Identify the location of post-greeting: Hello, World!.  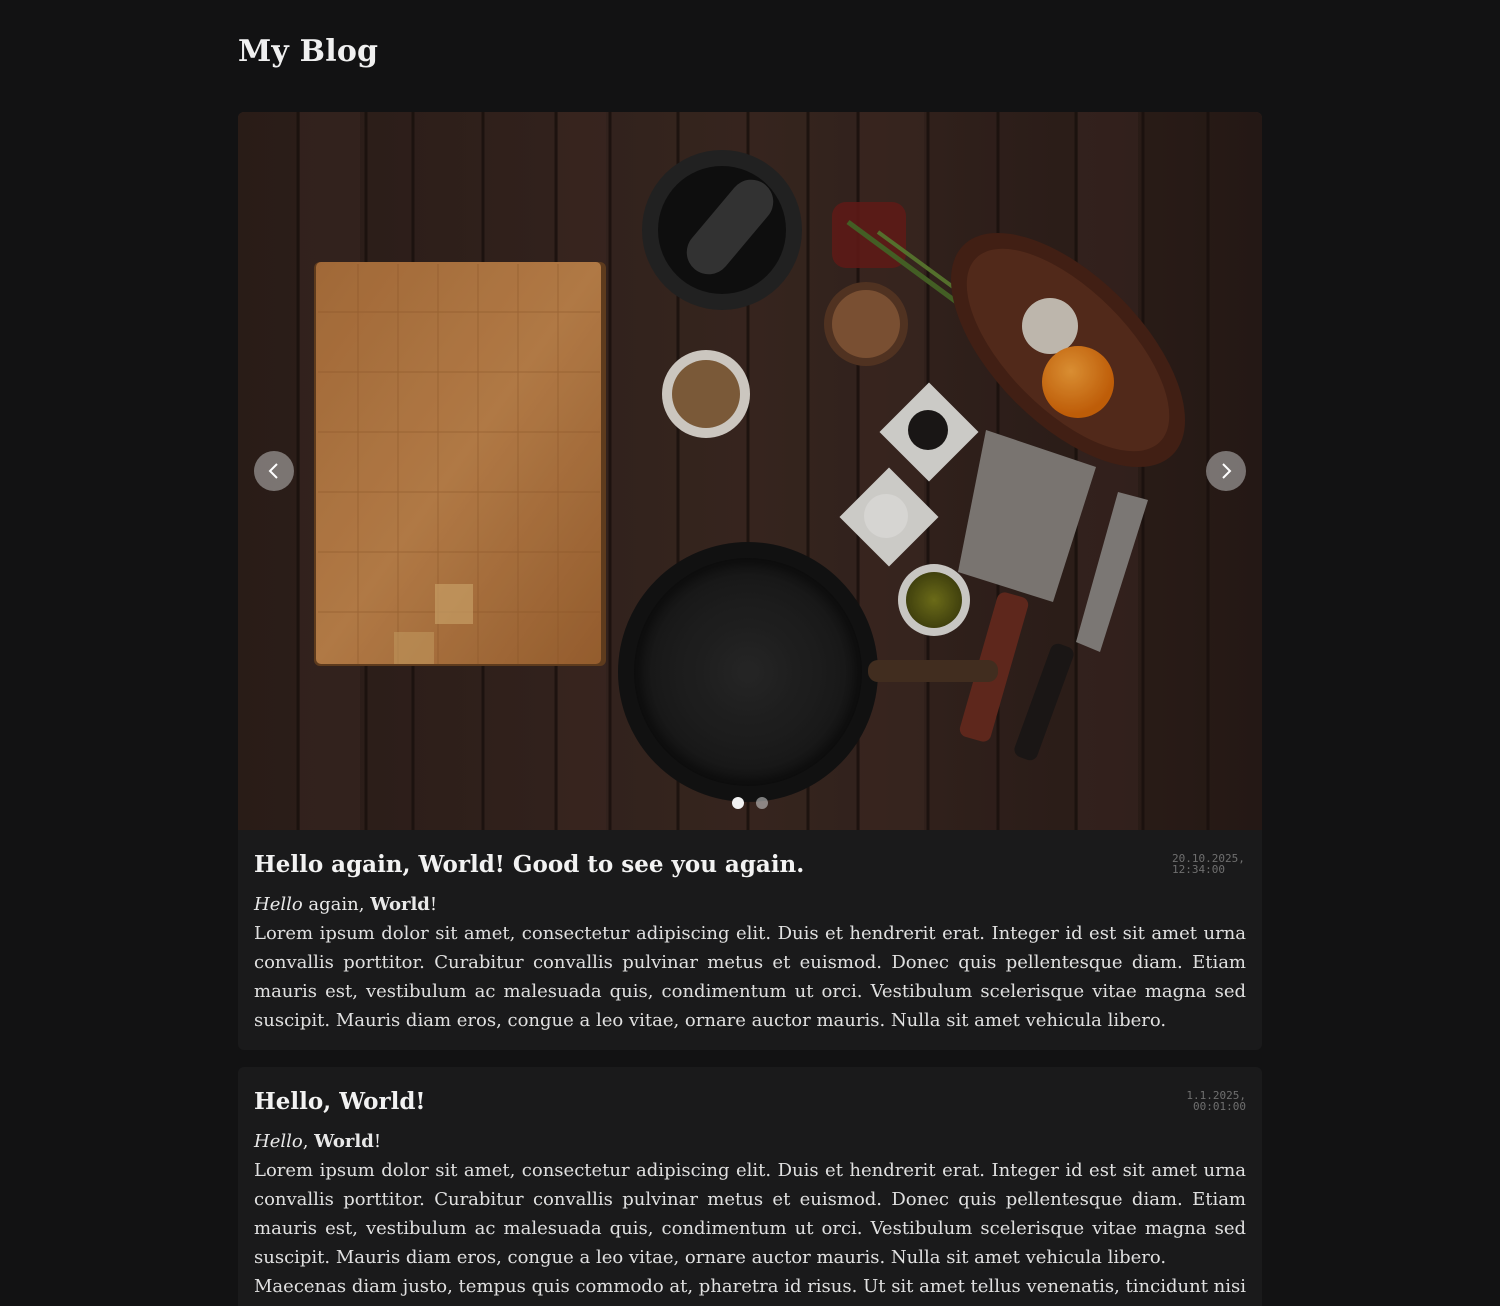
(750, 1141).